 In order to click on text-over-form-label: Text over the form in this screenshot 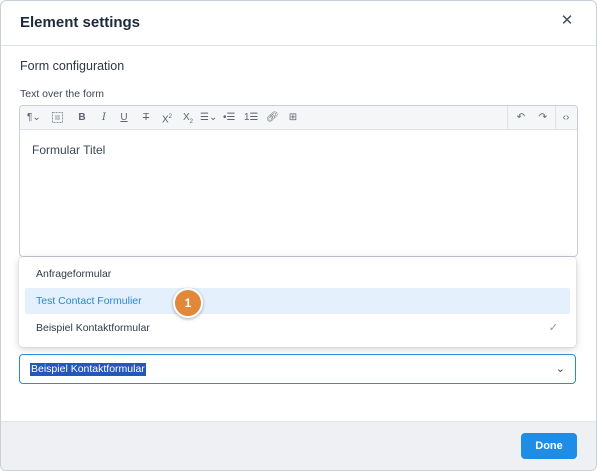, I will do `click(62, 94)`.